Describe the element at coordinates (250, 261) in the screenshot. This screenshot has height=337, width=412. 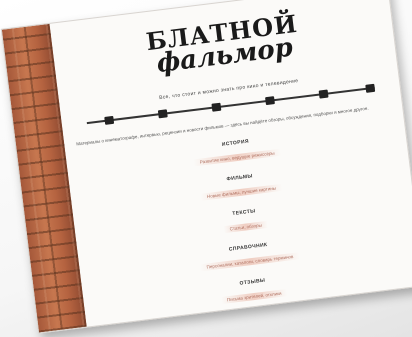
I see `section-link: Персоналии, каталоги, словарь терминов` at that location.